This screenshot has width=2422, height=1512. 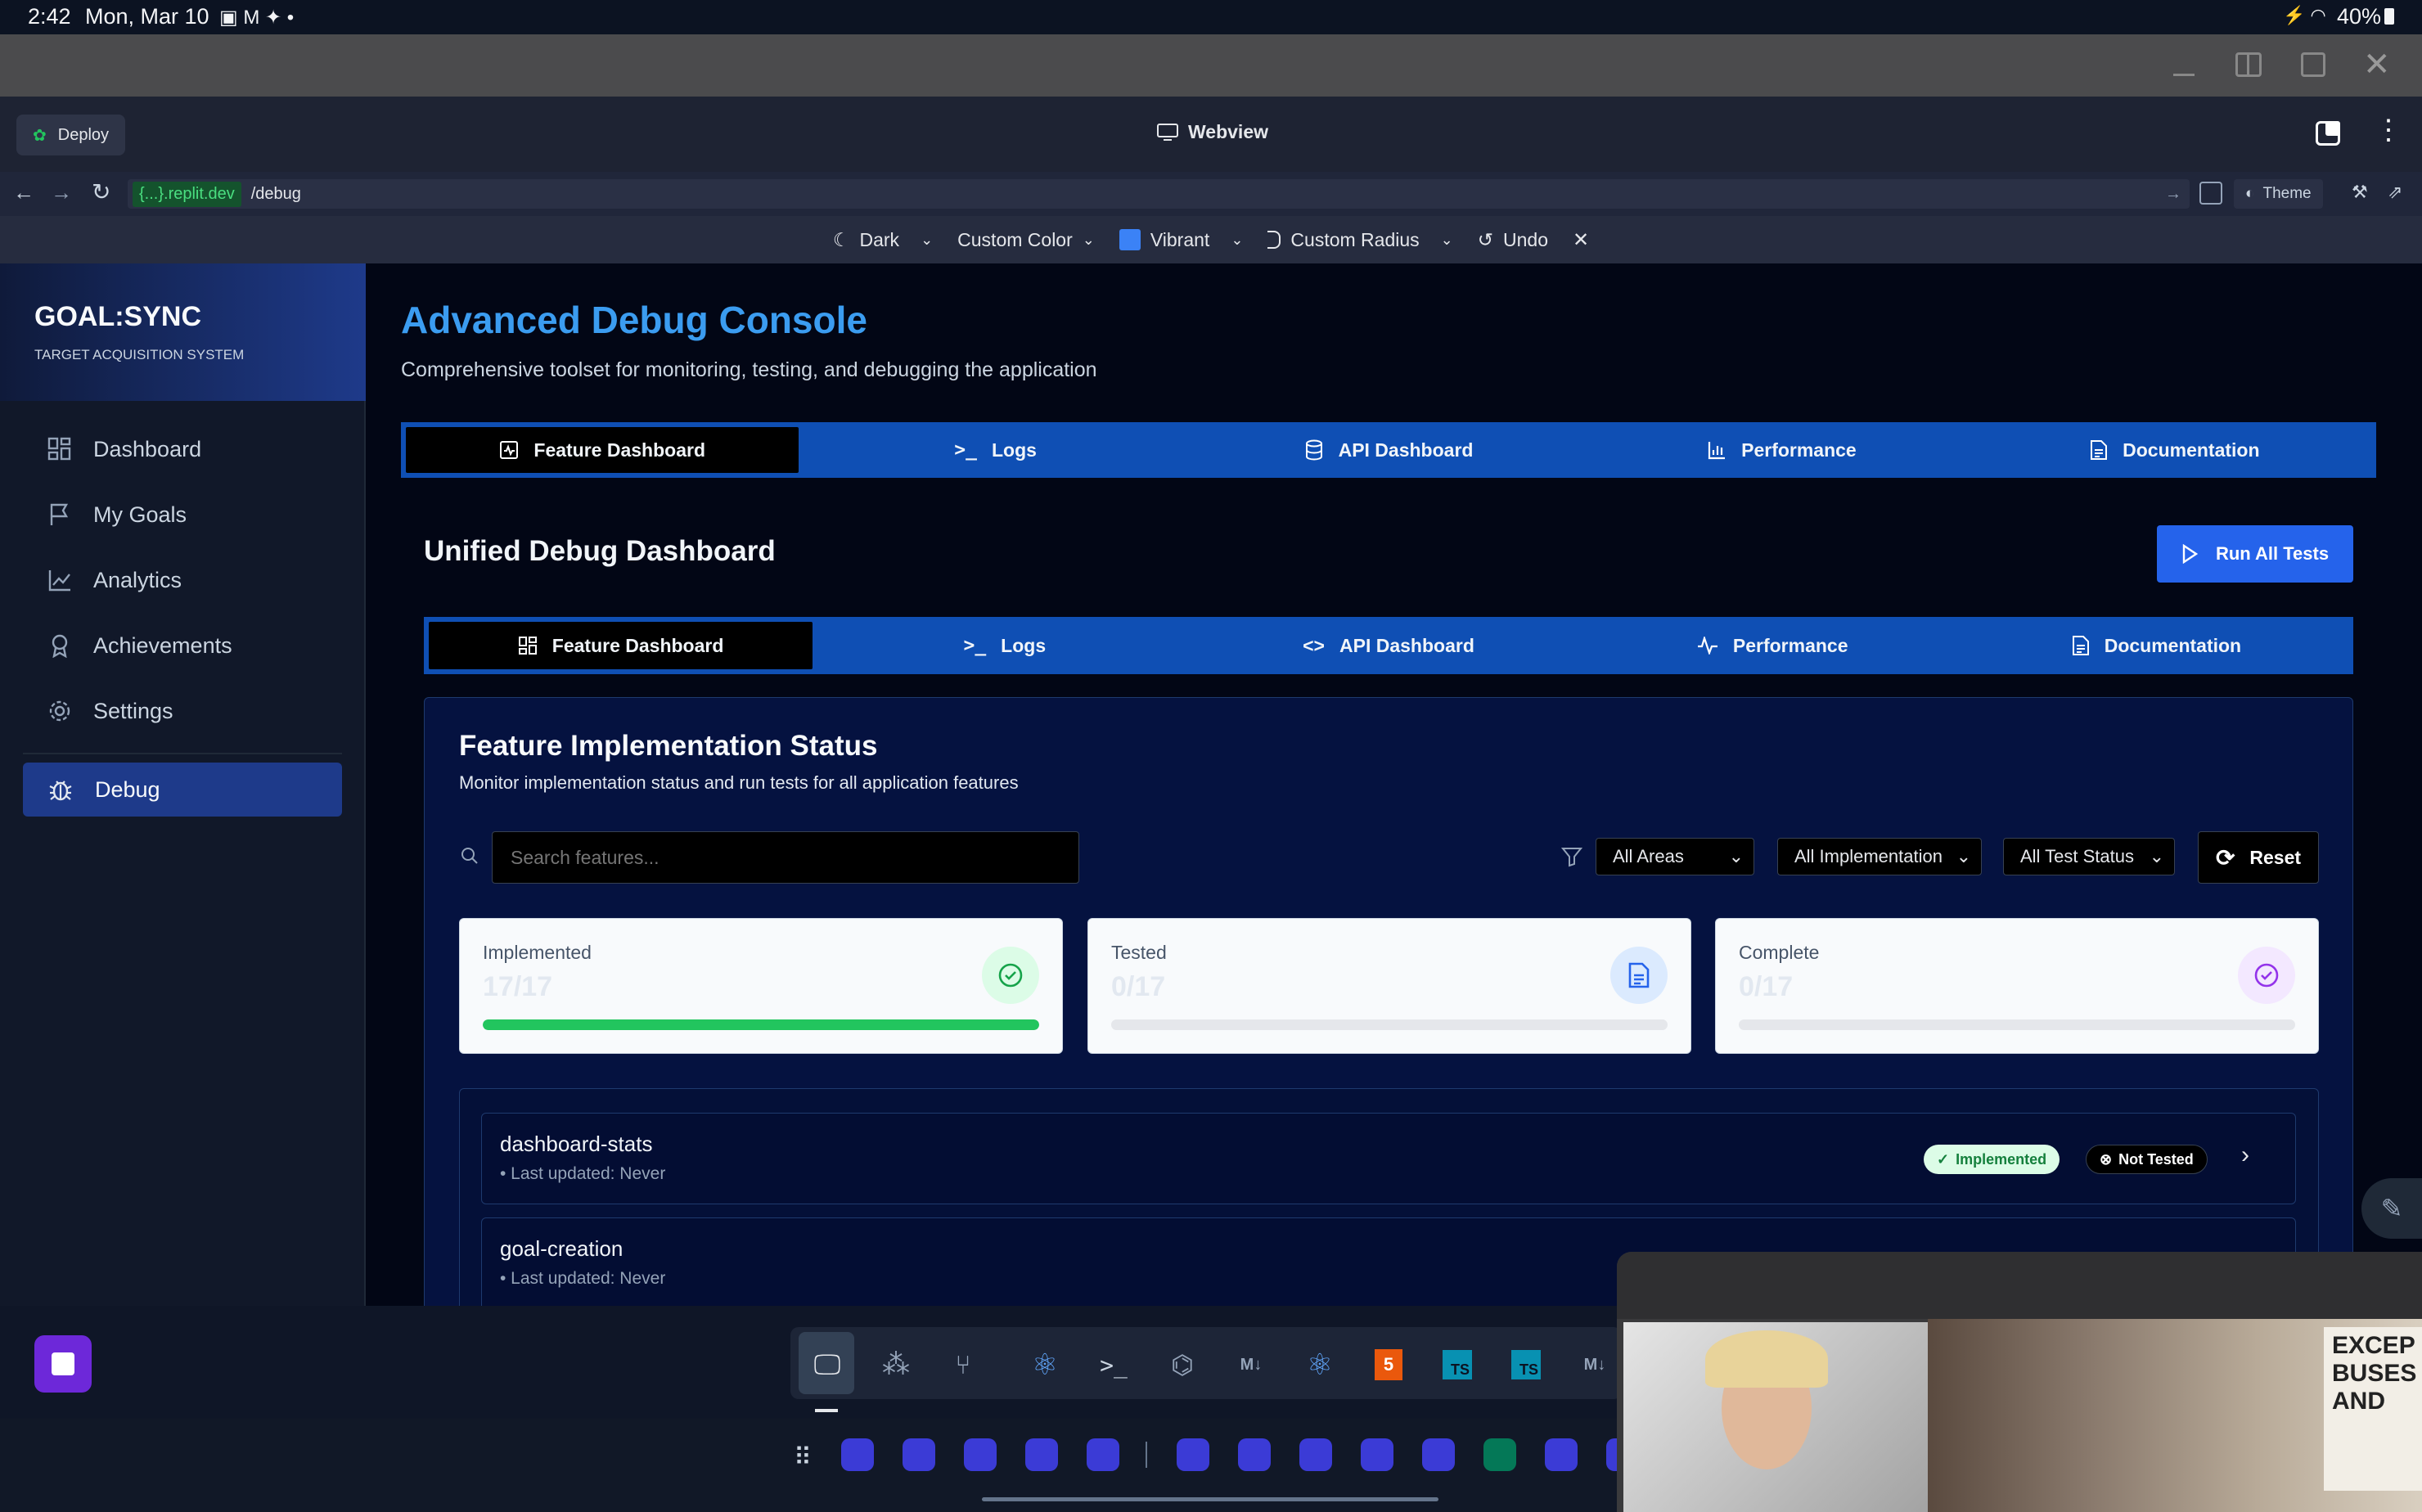 I want to click on tab-label: API Dashboard, so click(x=1406, y=450).